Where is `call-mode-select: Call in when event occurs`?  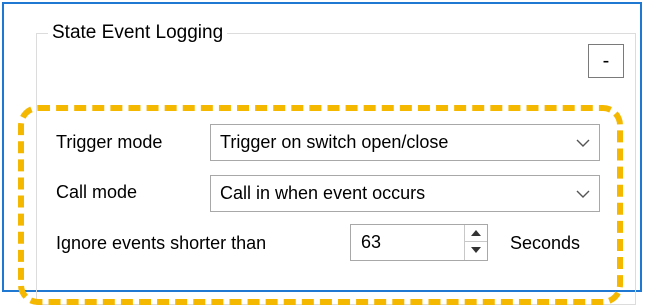
call-mode-select: Call in when event occurs is located at coordinates (405, 193).